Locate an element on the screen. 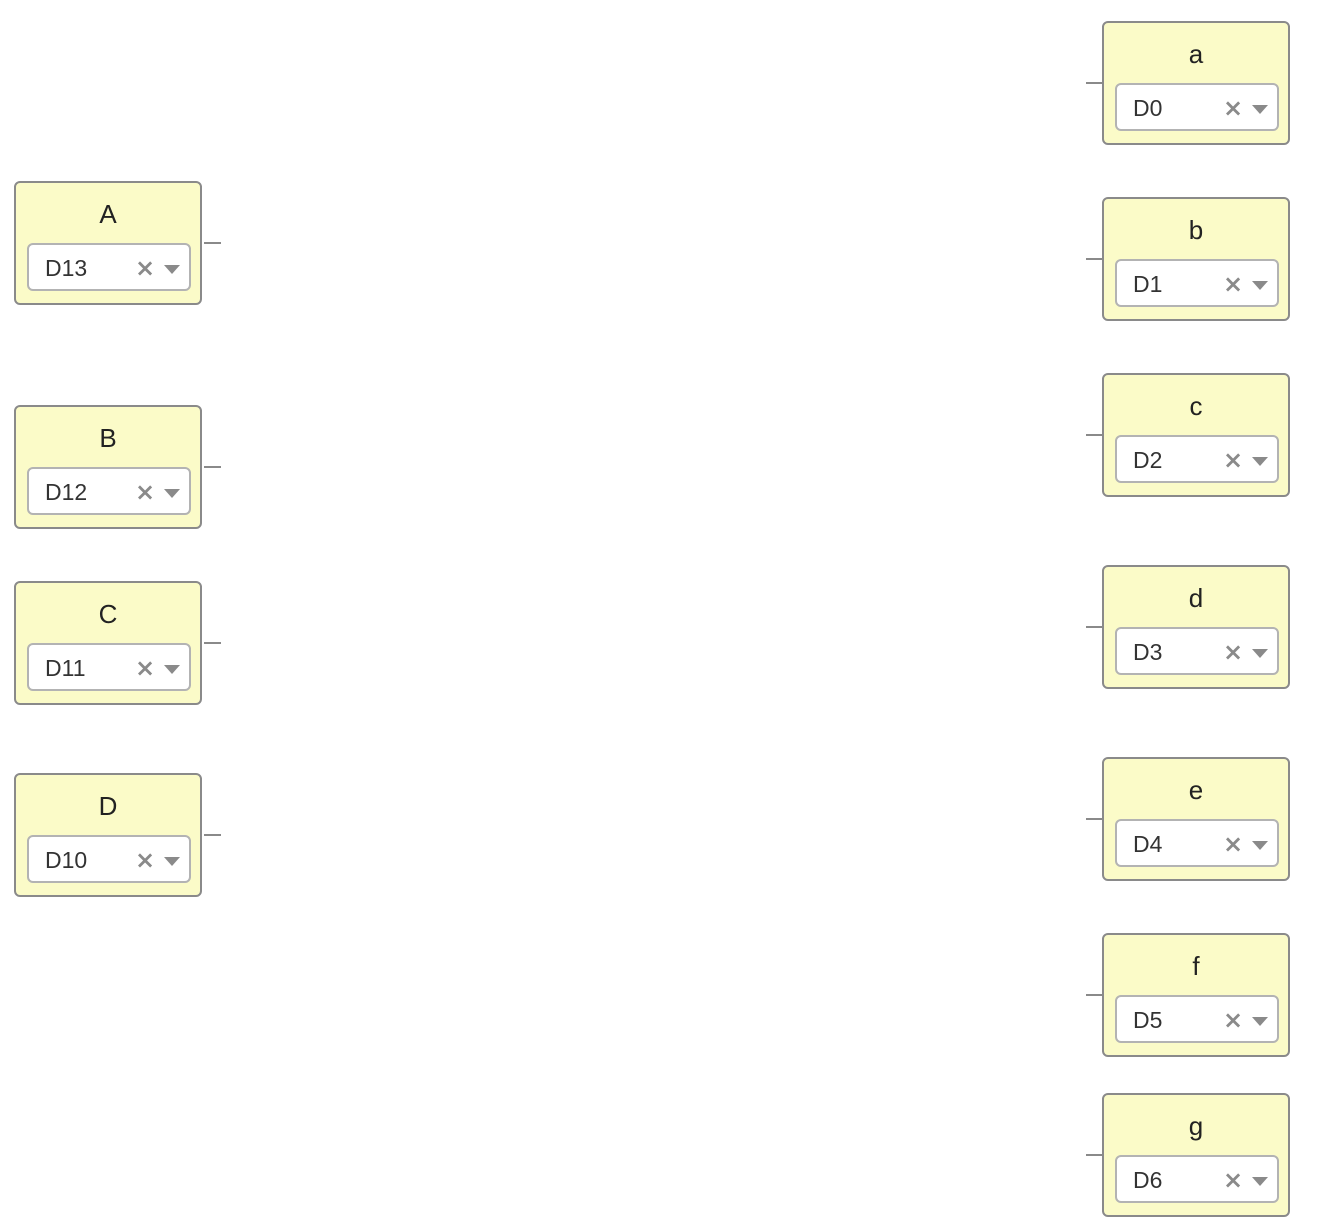 This screenshot has height=1226, width=1322. node-label: C is located at coordinates (108, 614).